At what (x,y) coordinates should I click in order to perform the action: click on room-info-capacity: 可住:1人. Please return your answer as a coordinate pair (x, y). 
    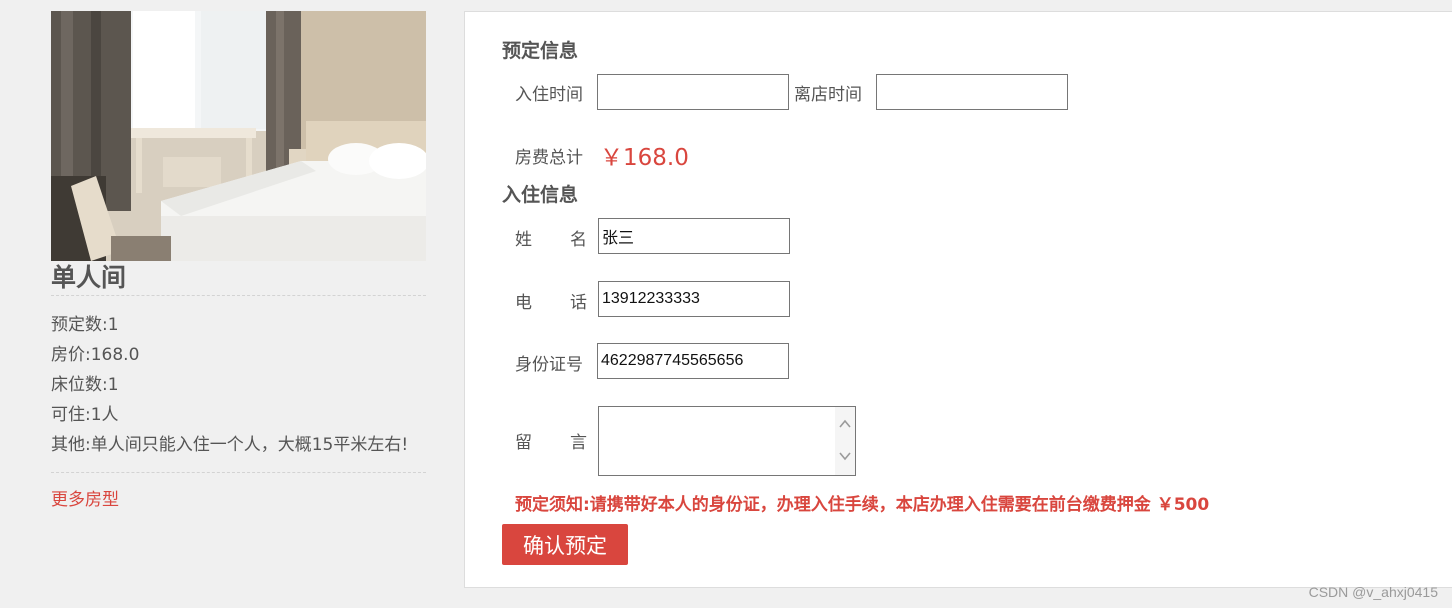
    Looking at the image, I should click on (85, 415).